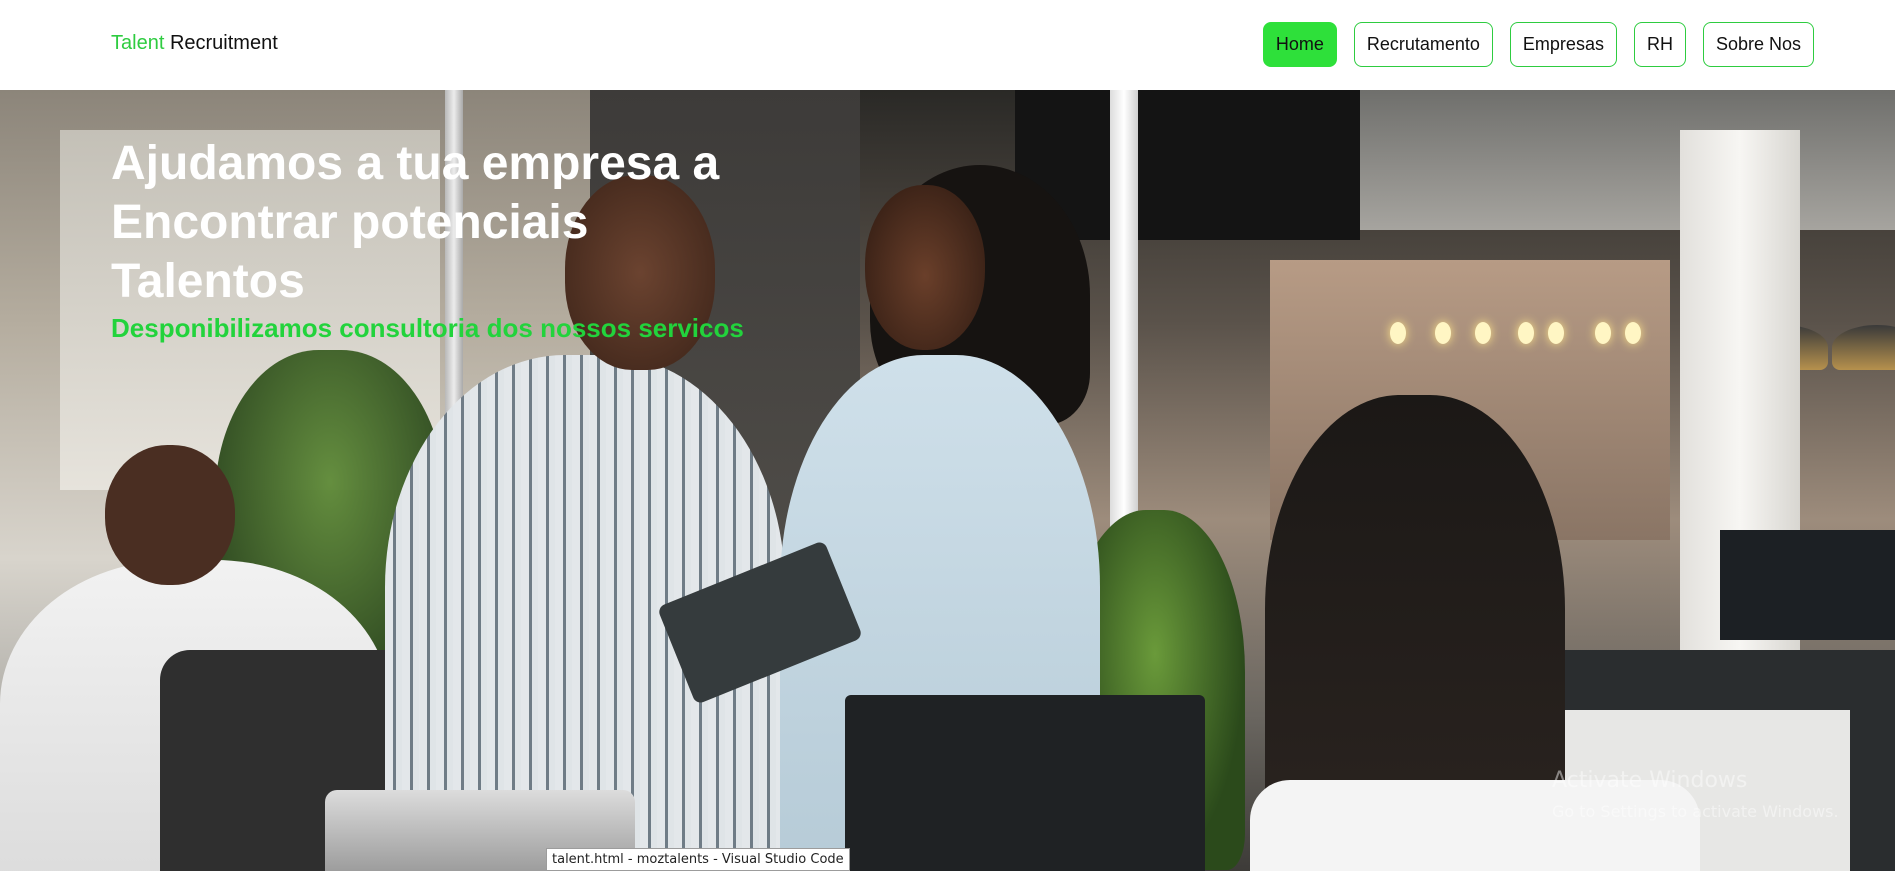 This screenshot has width=1895, height=871. I want to click on person-standing-woman-head, so click(925, 267).